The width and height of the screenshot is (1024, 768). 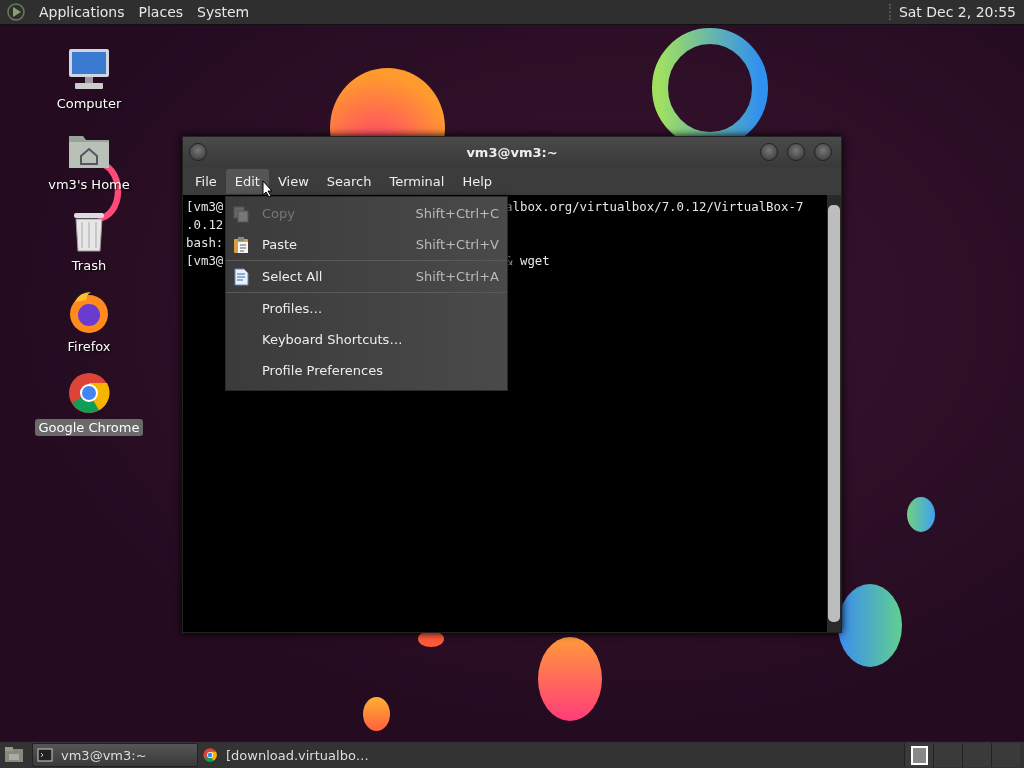 What do you see at coordinates (161, 12) in the screenshot?
I see `panel-menu: Places` at bounding box center [161, 12].